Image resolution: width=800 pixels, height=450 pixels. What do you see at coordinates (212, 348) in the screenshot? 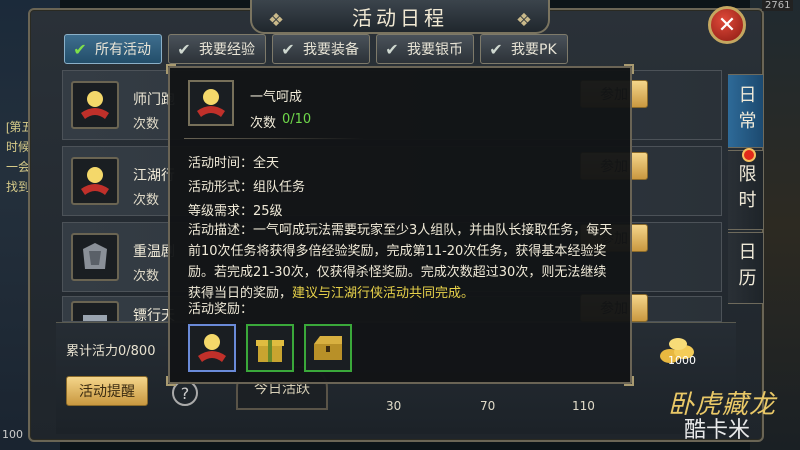
I see `reward-scroll-icon` at bounding box center [212, 348].